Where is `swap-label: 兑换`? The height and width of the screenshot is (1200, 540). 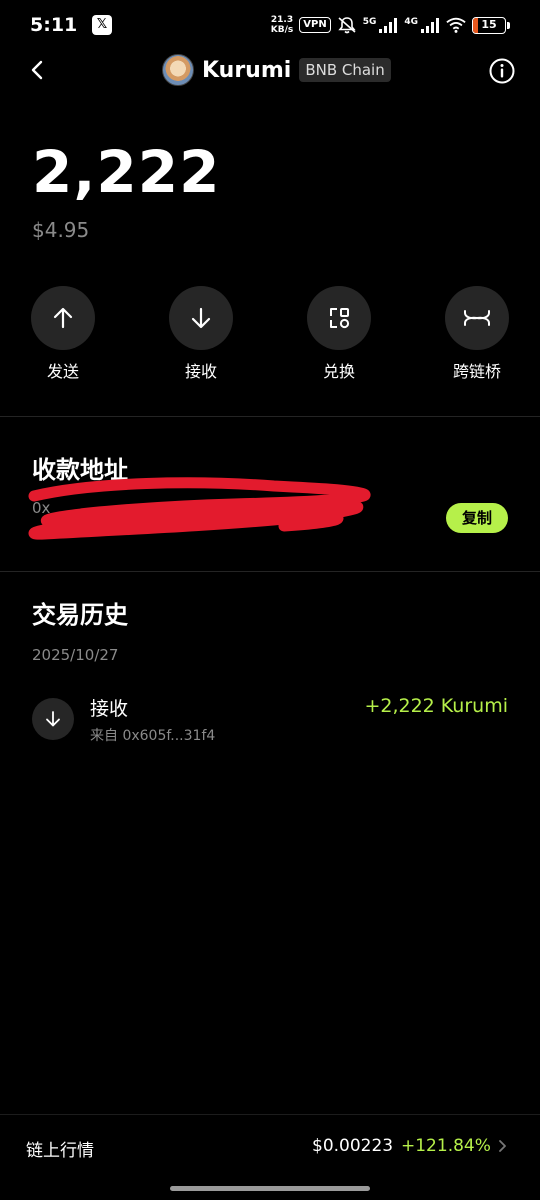
swap-label: 兑换 is located at coordinates (338, 371).